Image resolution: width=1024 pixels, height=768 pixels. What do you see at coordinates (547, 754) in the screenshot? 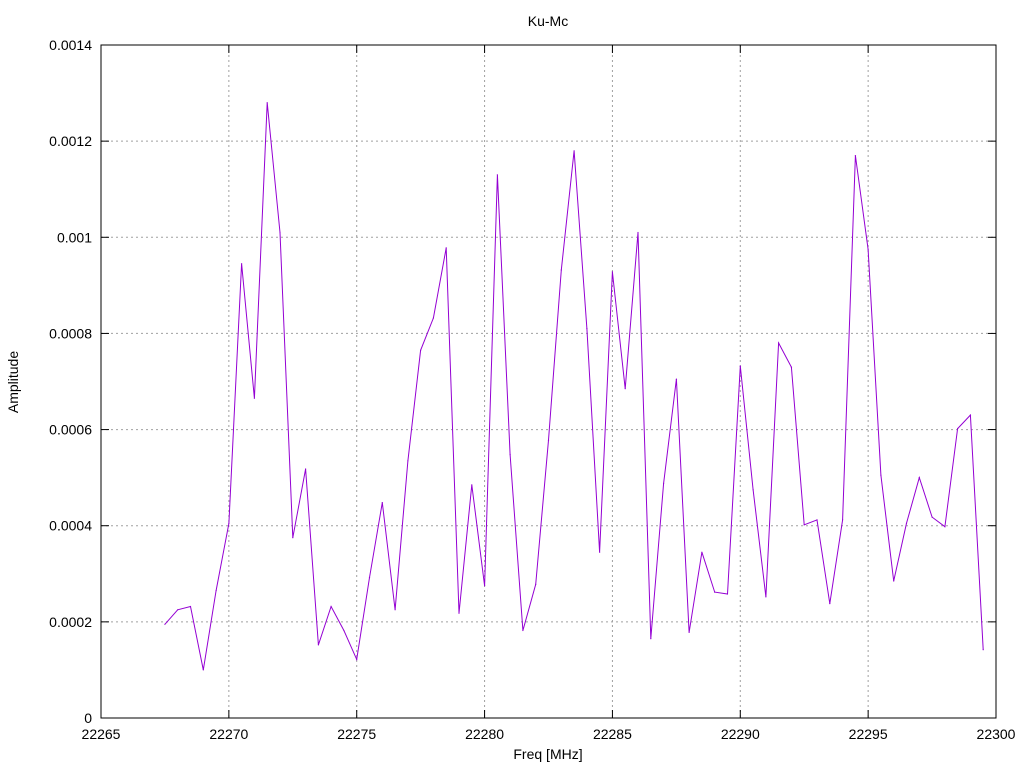
I see `x-axis-label: Freq [MHz]` at bounding box center [547, 754].